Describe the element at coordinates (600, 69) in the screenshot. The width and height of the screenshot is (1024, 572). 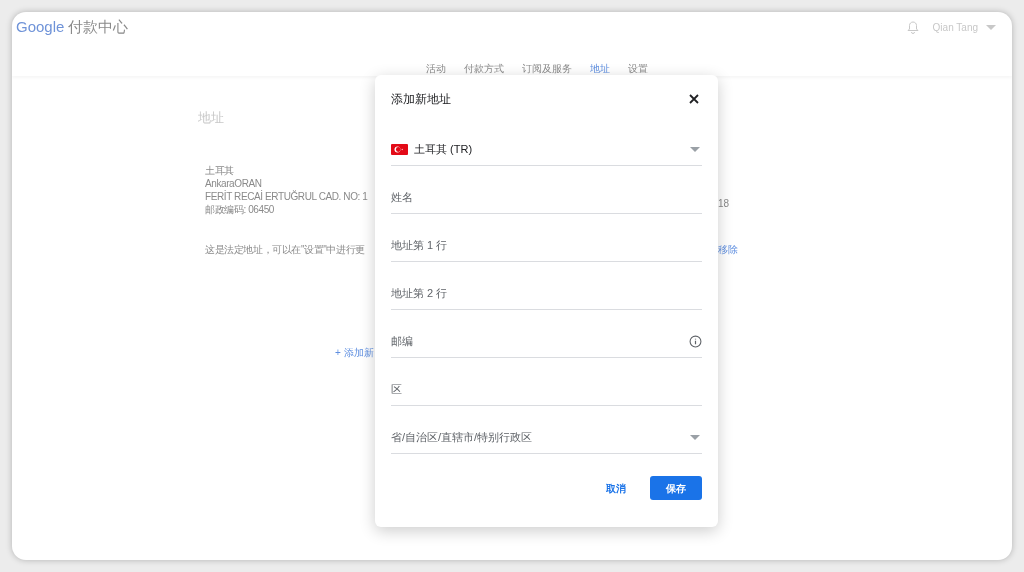
I see `nav-tab: 地址` at that location.